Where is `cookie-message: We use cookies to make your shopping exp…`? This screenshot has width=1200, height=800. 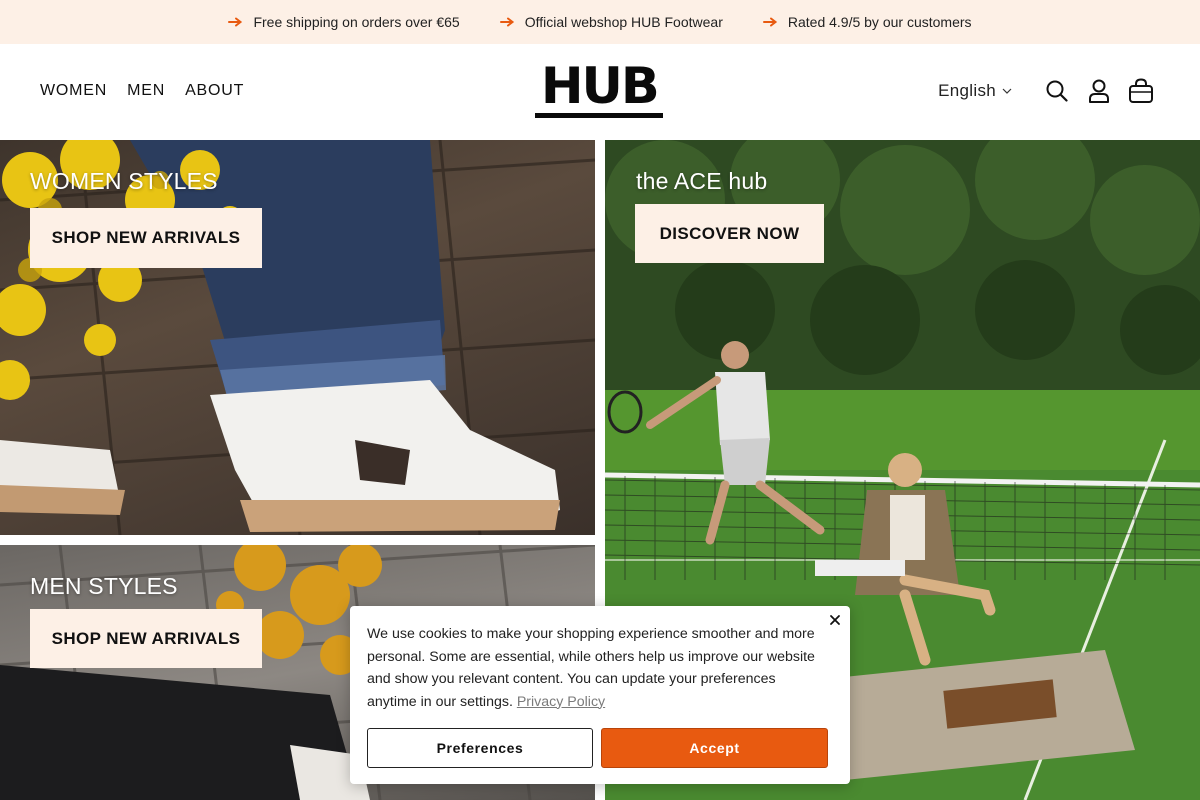 cookie-message: We use cookies to make your shopping exp… is located at coordinates (594, 668).